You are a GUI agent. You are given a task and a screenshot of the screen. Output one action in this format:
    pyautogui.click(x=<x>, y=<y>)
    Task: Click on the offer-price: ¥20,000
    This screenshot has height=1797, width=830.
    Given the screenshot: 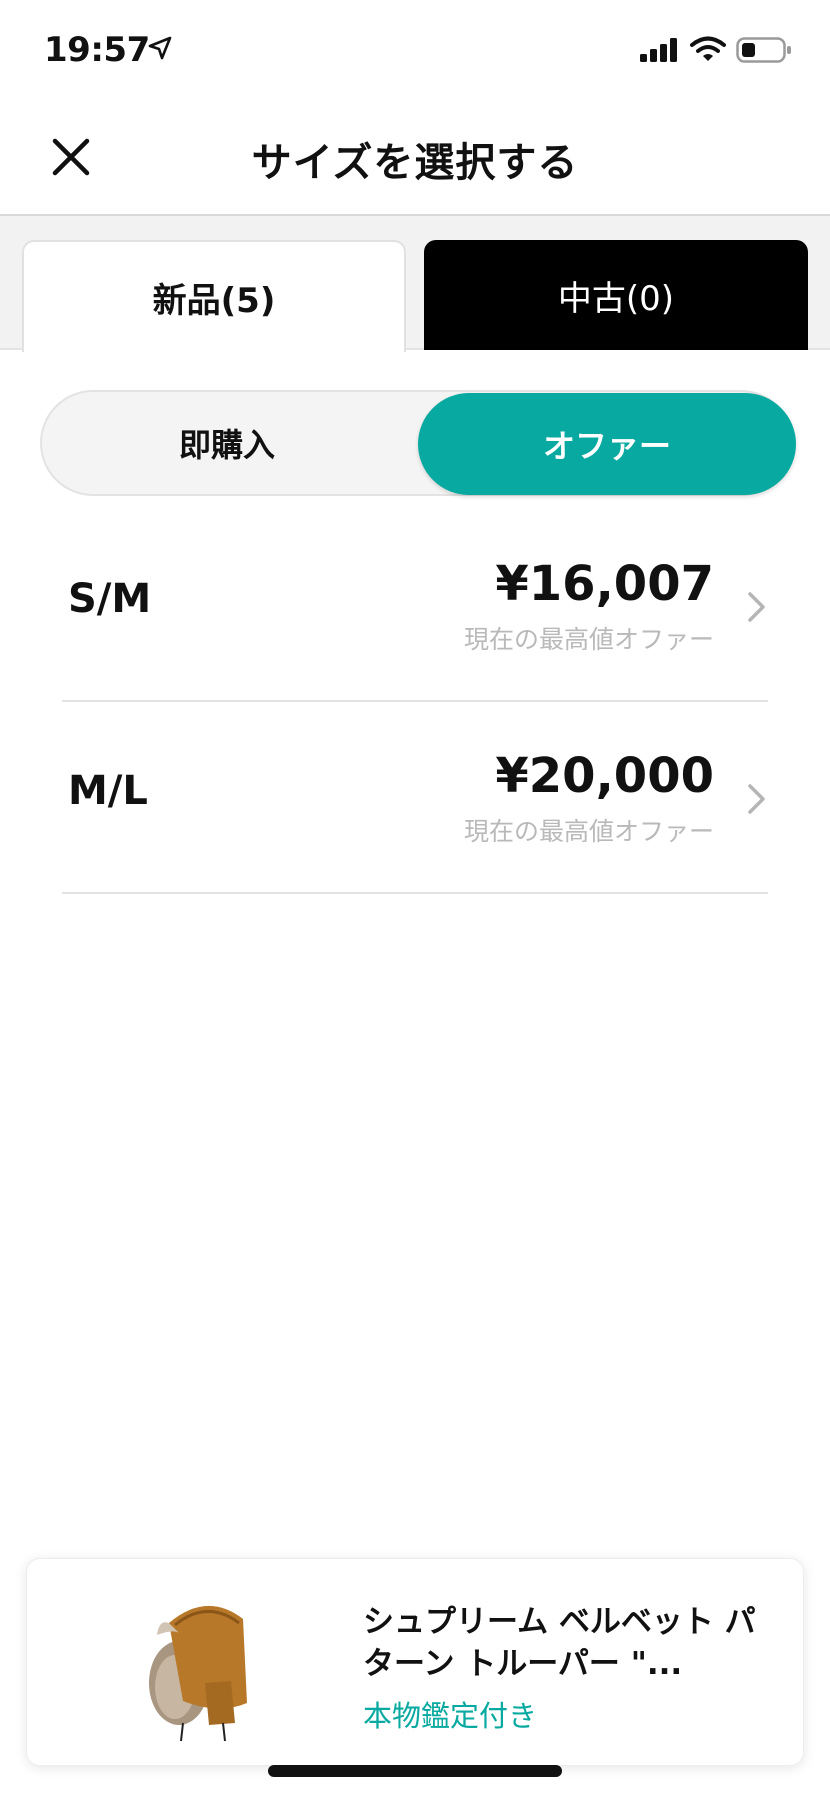 What is the action you would take?
    pyautogui.click(x=604, y=776)
    